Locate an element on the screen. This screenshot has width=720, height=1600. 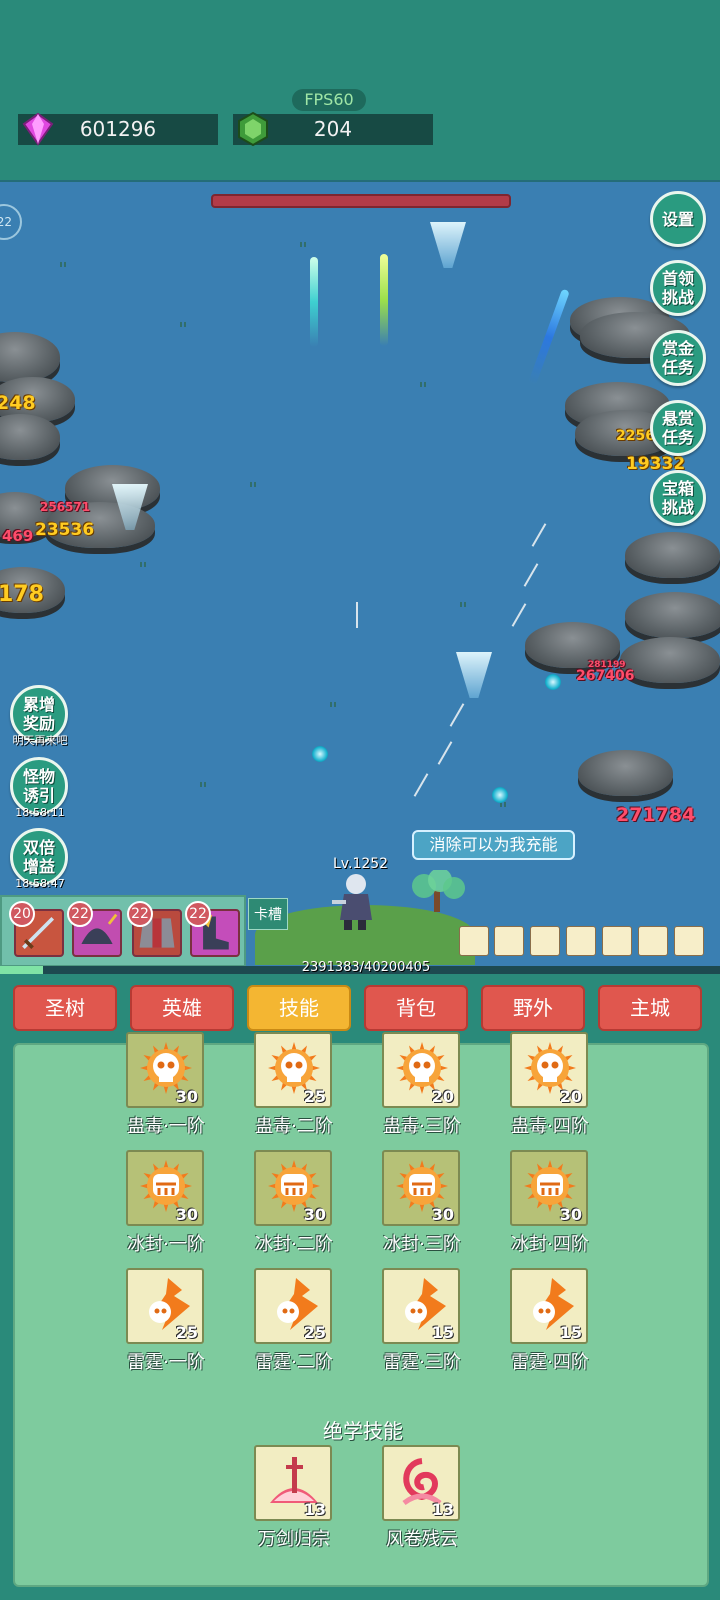
skill-card: 30 冰封·三阶 is located at coordinates (422, 1204).